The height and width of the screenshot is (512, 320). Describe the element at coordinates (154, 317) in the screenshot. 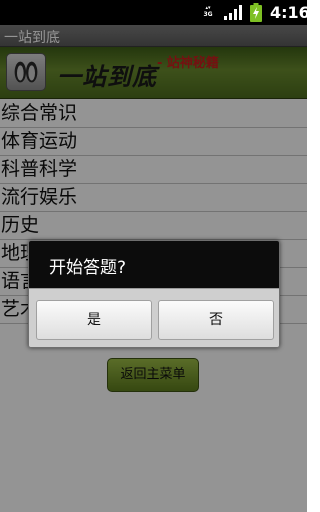

I see `dialog-button-bar: 是 否` at that location.